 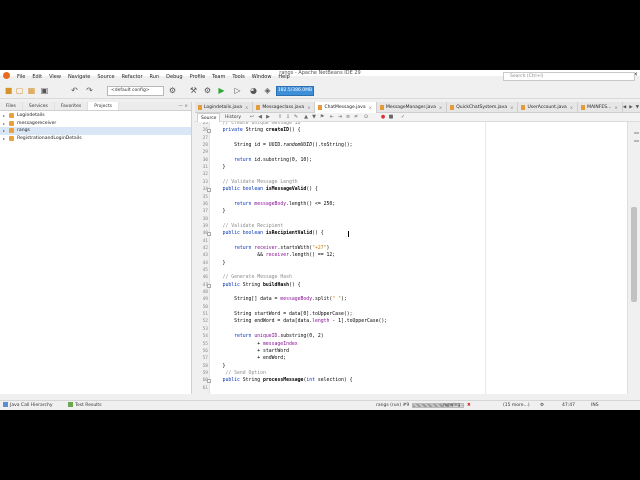 What do you see at coordinates (37, 77) in the screenshot?
I see `menu-edit: Edit` at bounding box center [37, 77].